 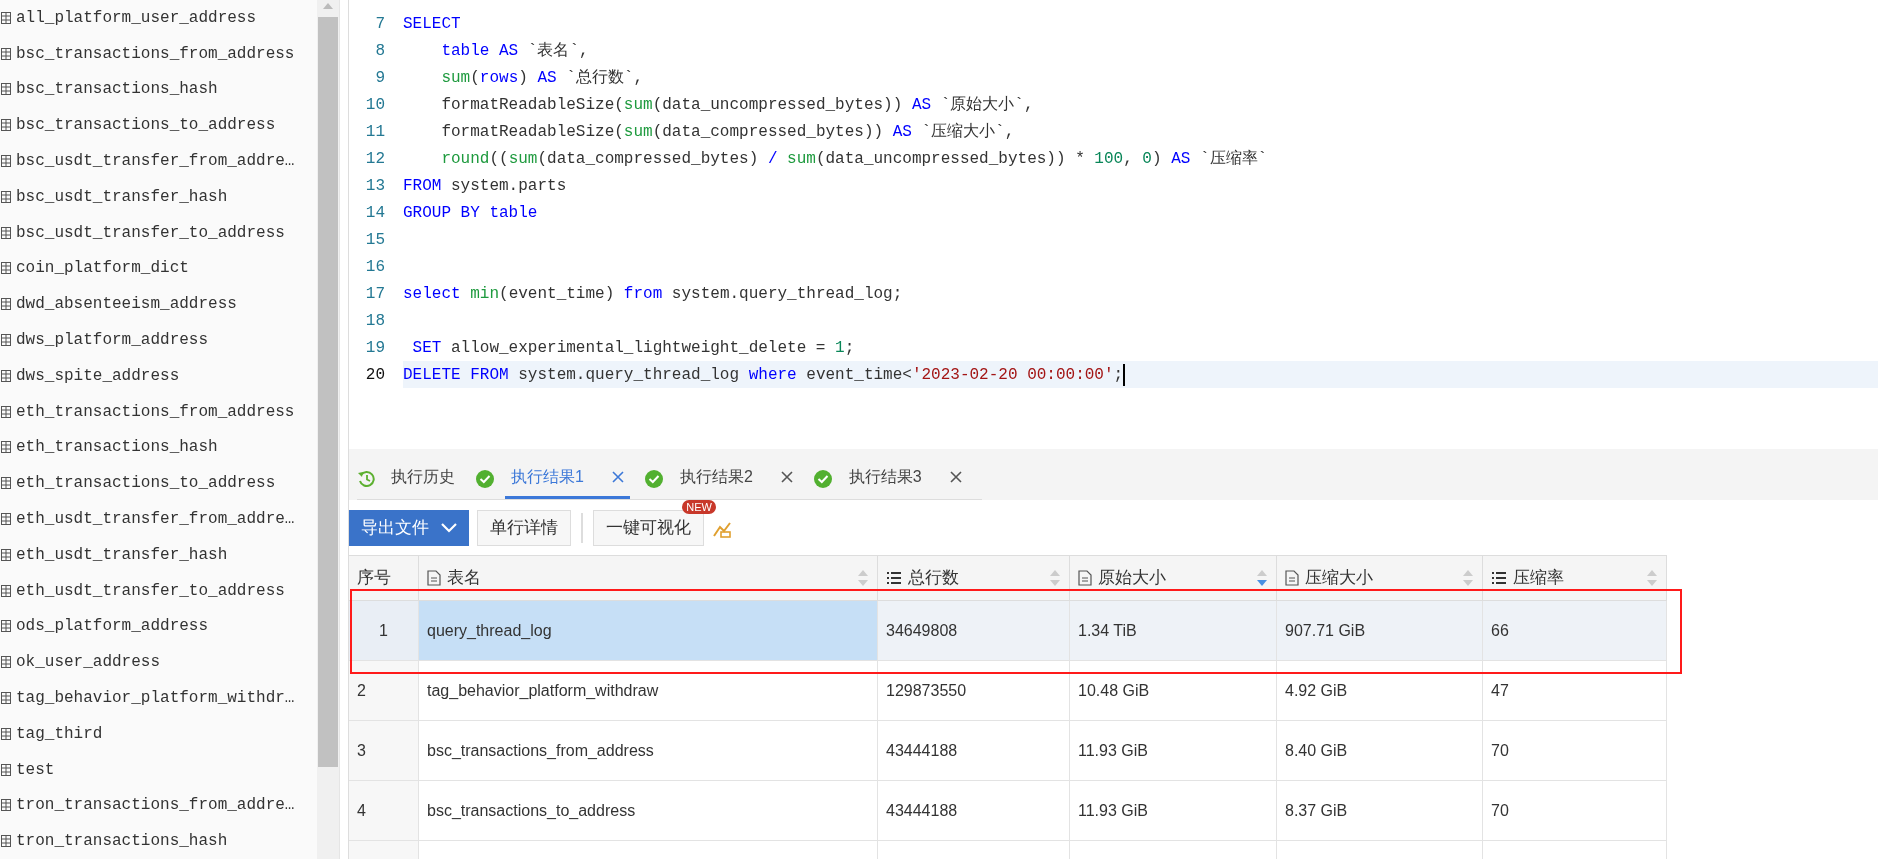 I want to click on code-line: SET allow_experimental_lightweight_delete = 1;, so click(x=633, y=348).